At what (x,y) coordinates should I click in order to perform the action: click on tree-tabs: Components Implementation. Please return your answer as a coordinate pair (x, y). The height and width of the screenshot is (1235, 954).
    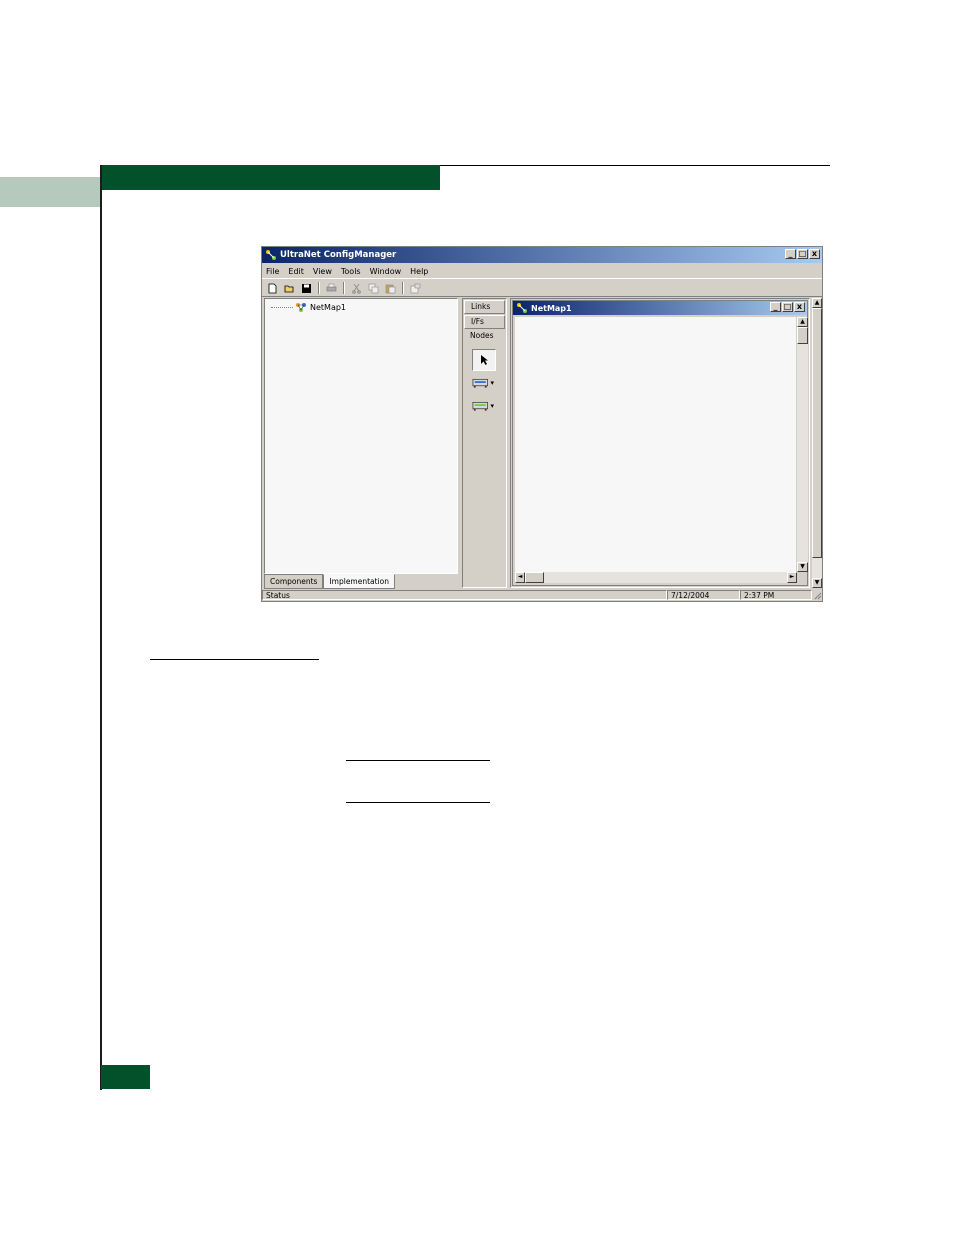
    Looking at the image, I should click on (361, 581).